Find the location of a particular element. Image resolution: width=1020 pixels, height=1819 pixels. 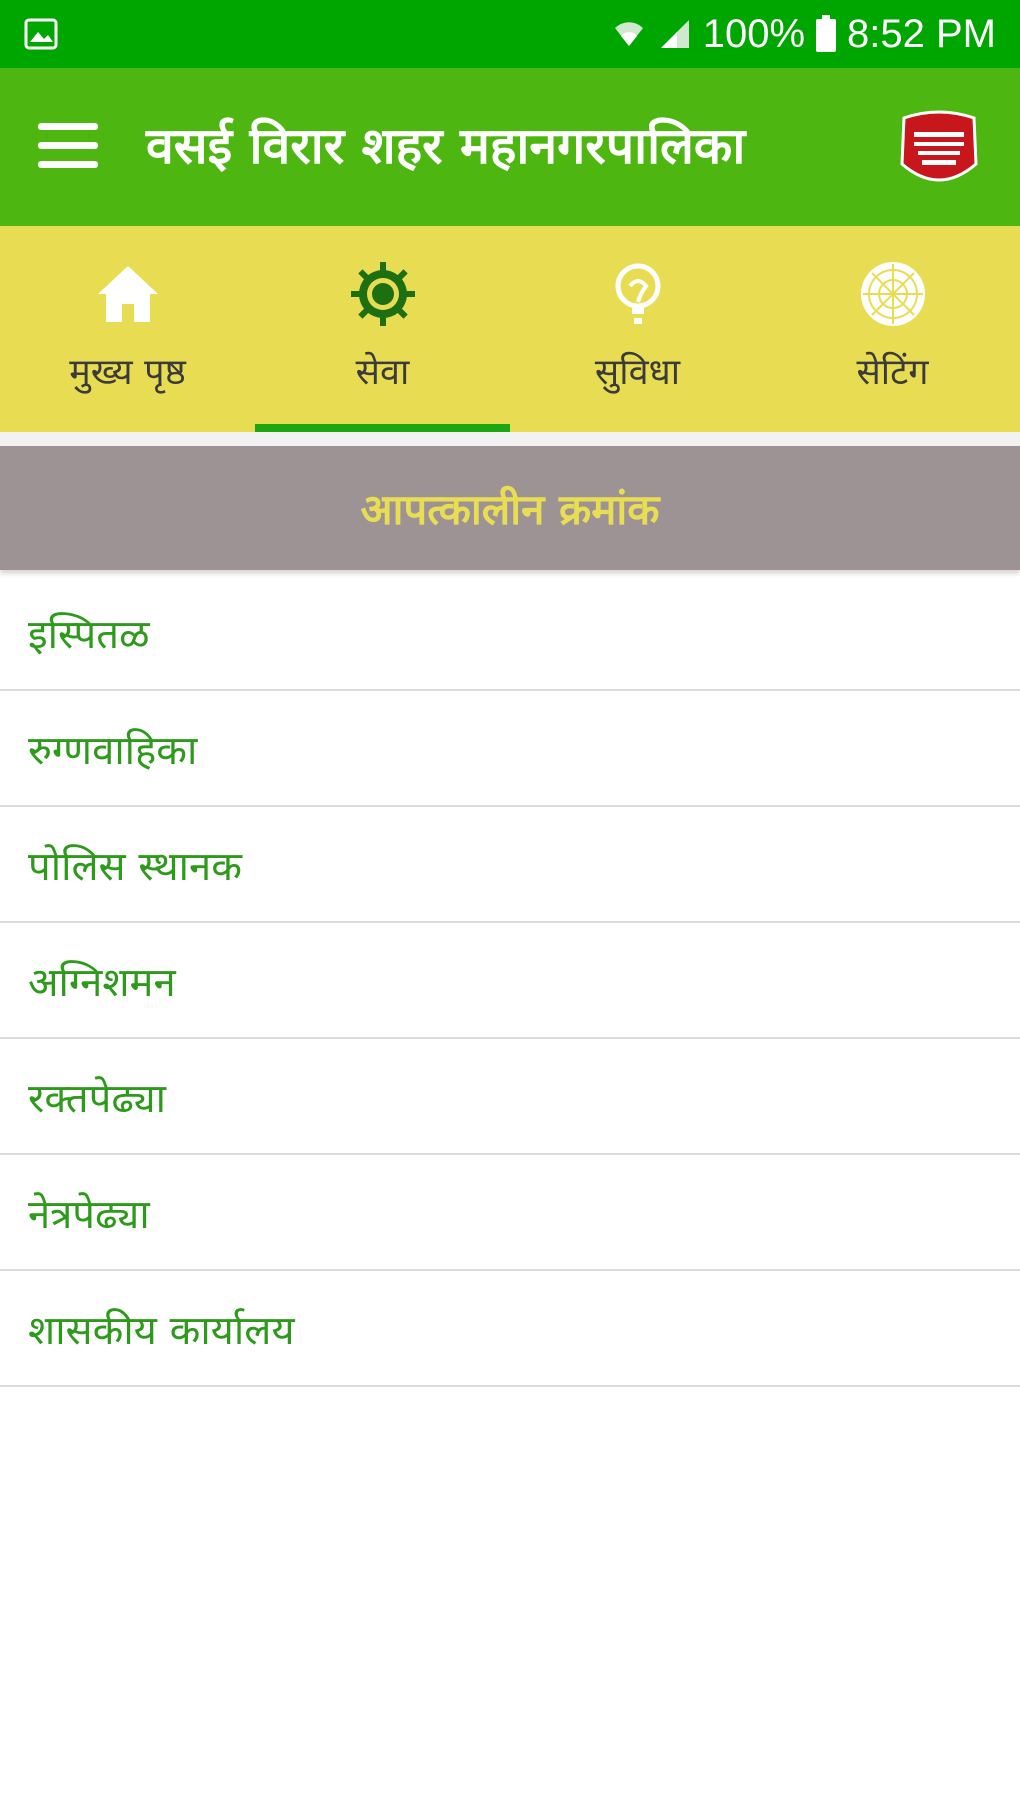

divider is located at coordinates (510, 439).